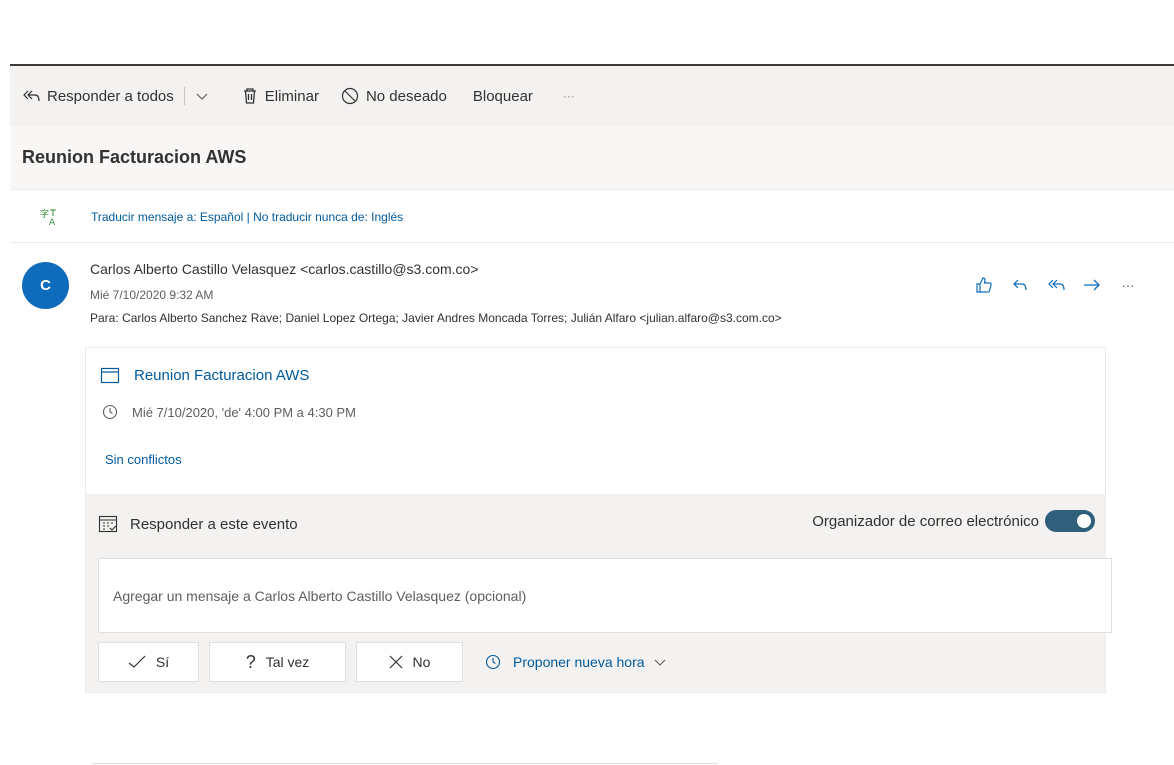 Image resolution: width=1174 pixels, height=765 pixels. I want to click on reply-all-label: Responder a todos, so click(110, 96).